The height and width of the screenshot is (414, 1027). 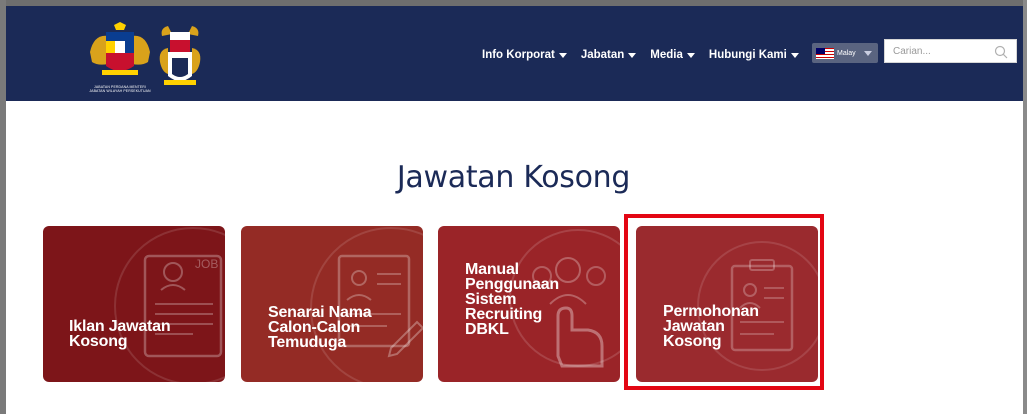 I want to click on card-label: Iklan Jawatan Kosong, so click(x=120, y=334).